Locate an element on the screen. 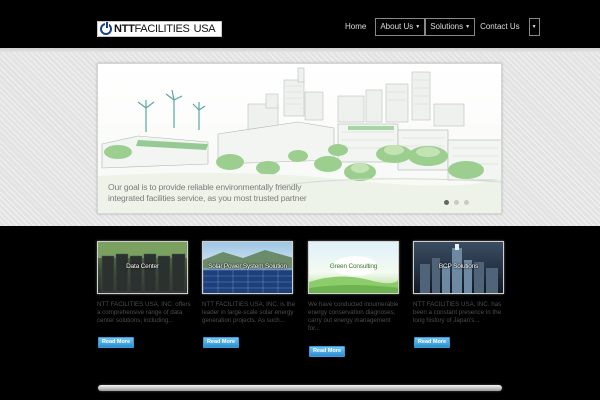 The width and height of the screenshot is (600, 400). nav-menu-toggle: ▼ is located at coordinates (534, 27).